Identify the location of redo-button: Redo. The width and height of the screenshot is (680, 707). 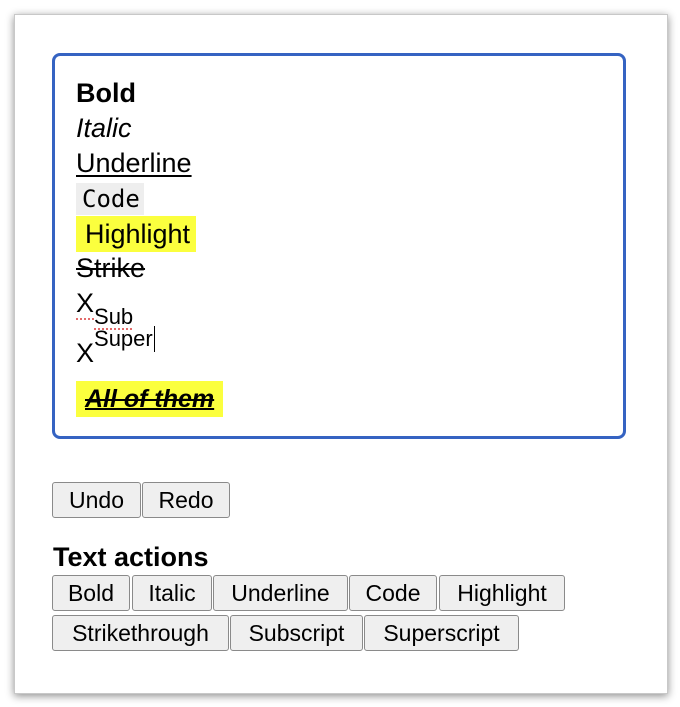
(186, 500).